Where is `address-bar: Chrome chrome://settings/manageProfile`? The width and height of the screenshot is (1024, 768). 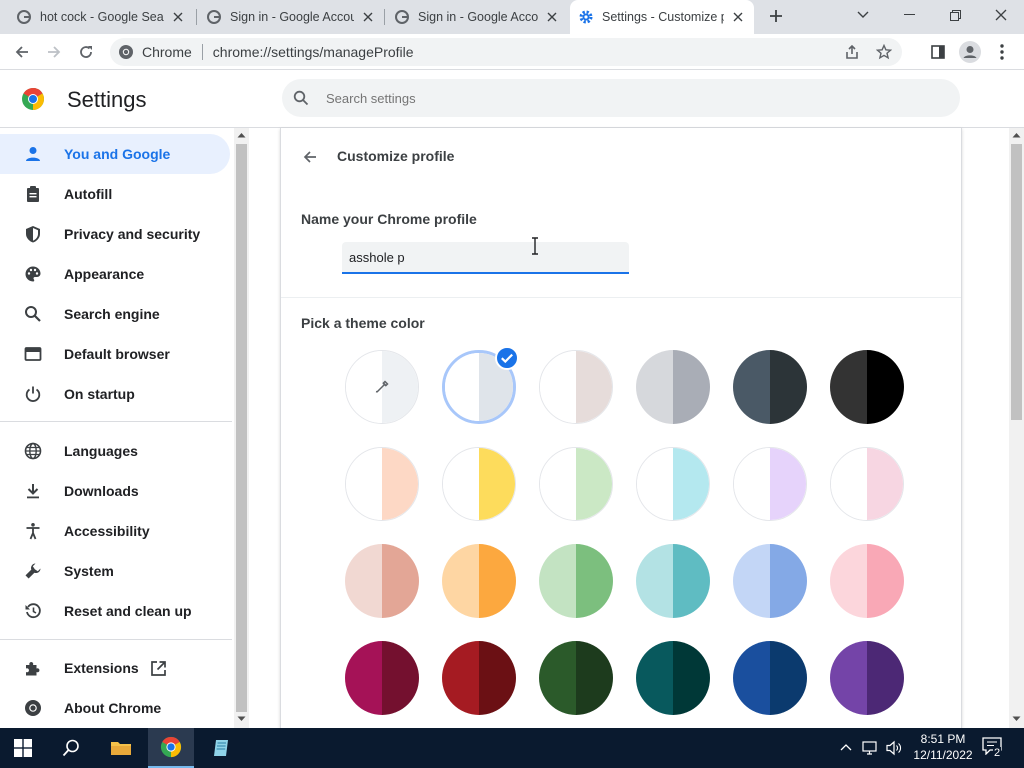 address-bar: Chrome chrome://settings/manageProfile is located at coordinates (506, 52).